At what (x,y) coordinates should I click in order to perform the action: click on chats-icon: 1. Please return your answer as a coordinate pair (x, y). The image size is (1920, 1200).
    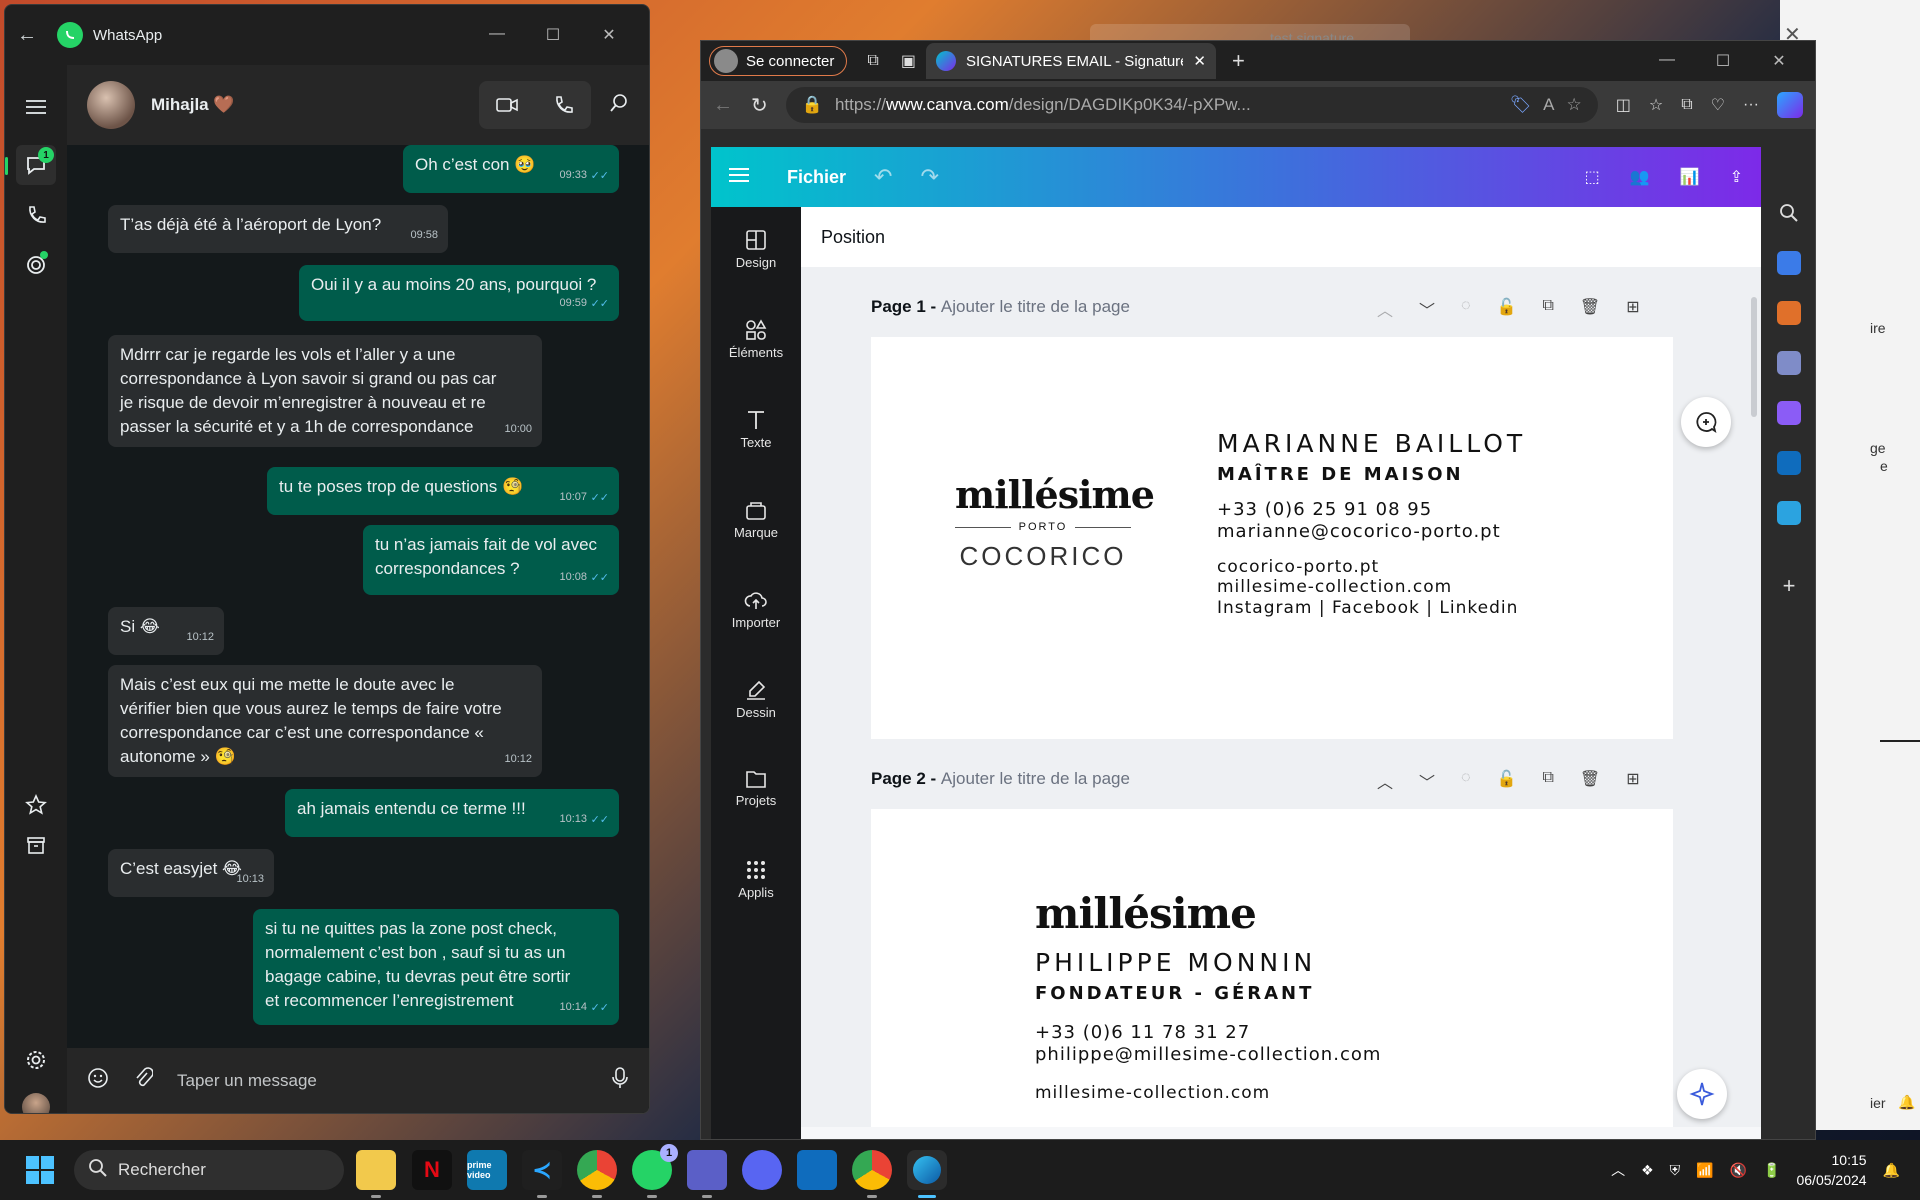
    Looking at the image, I should click on (36, 165).